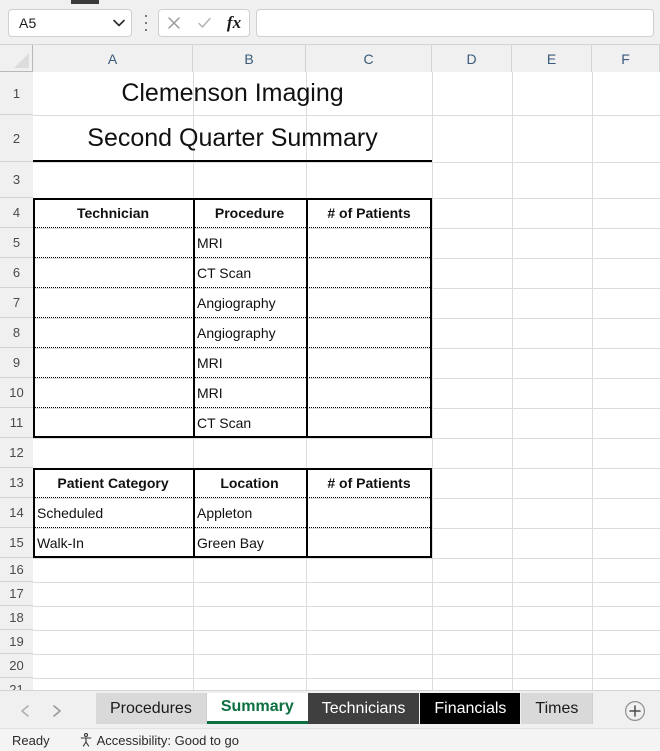 The image size is (660, 751). What do you see at coordinates (16, 363) in the screenshot?
I see `row-header-9: 9` at bounding box center [16, 363].